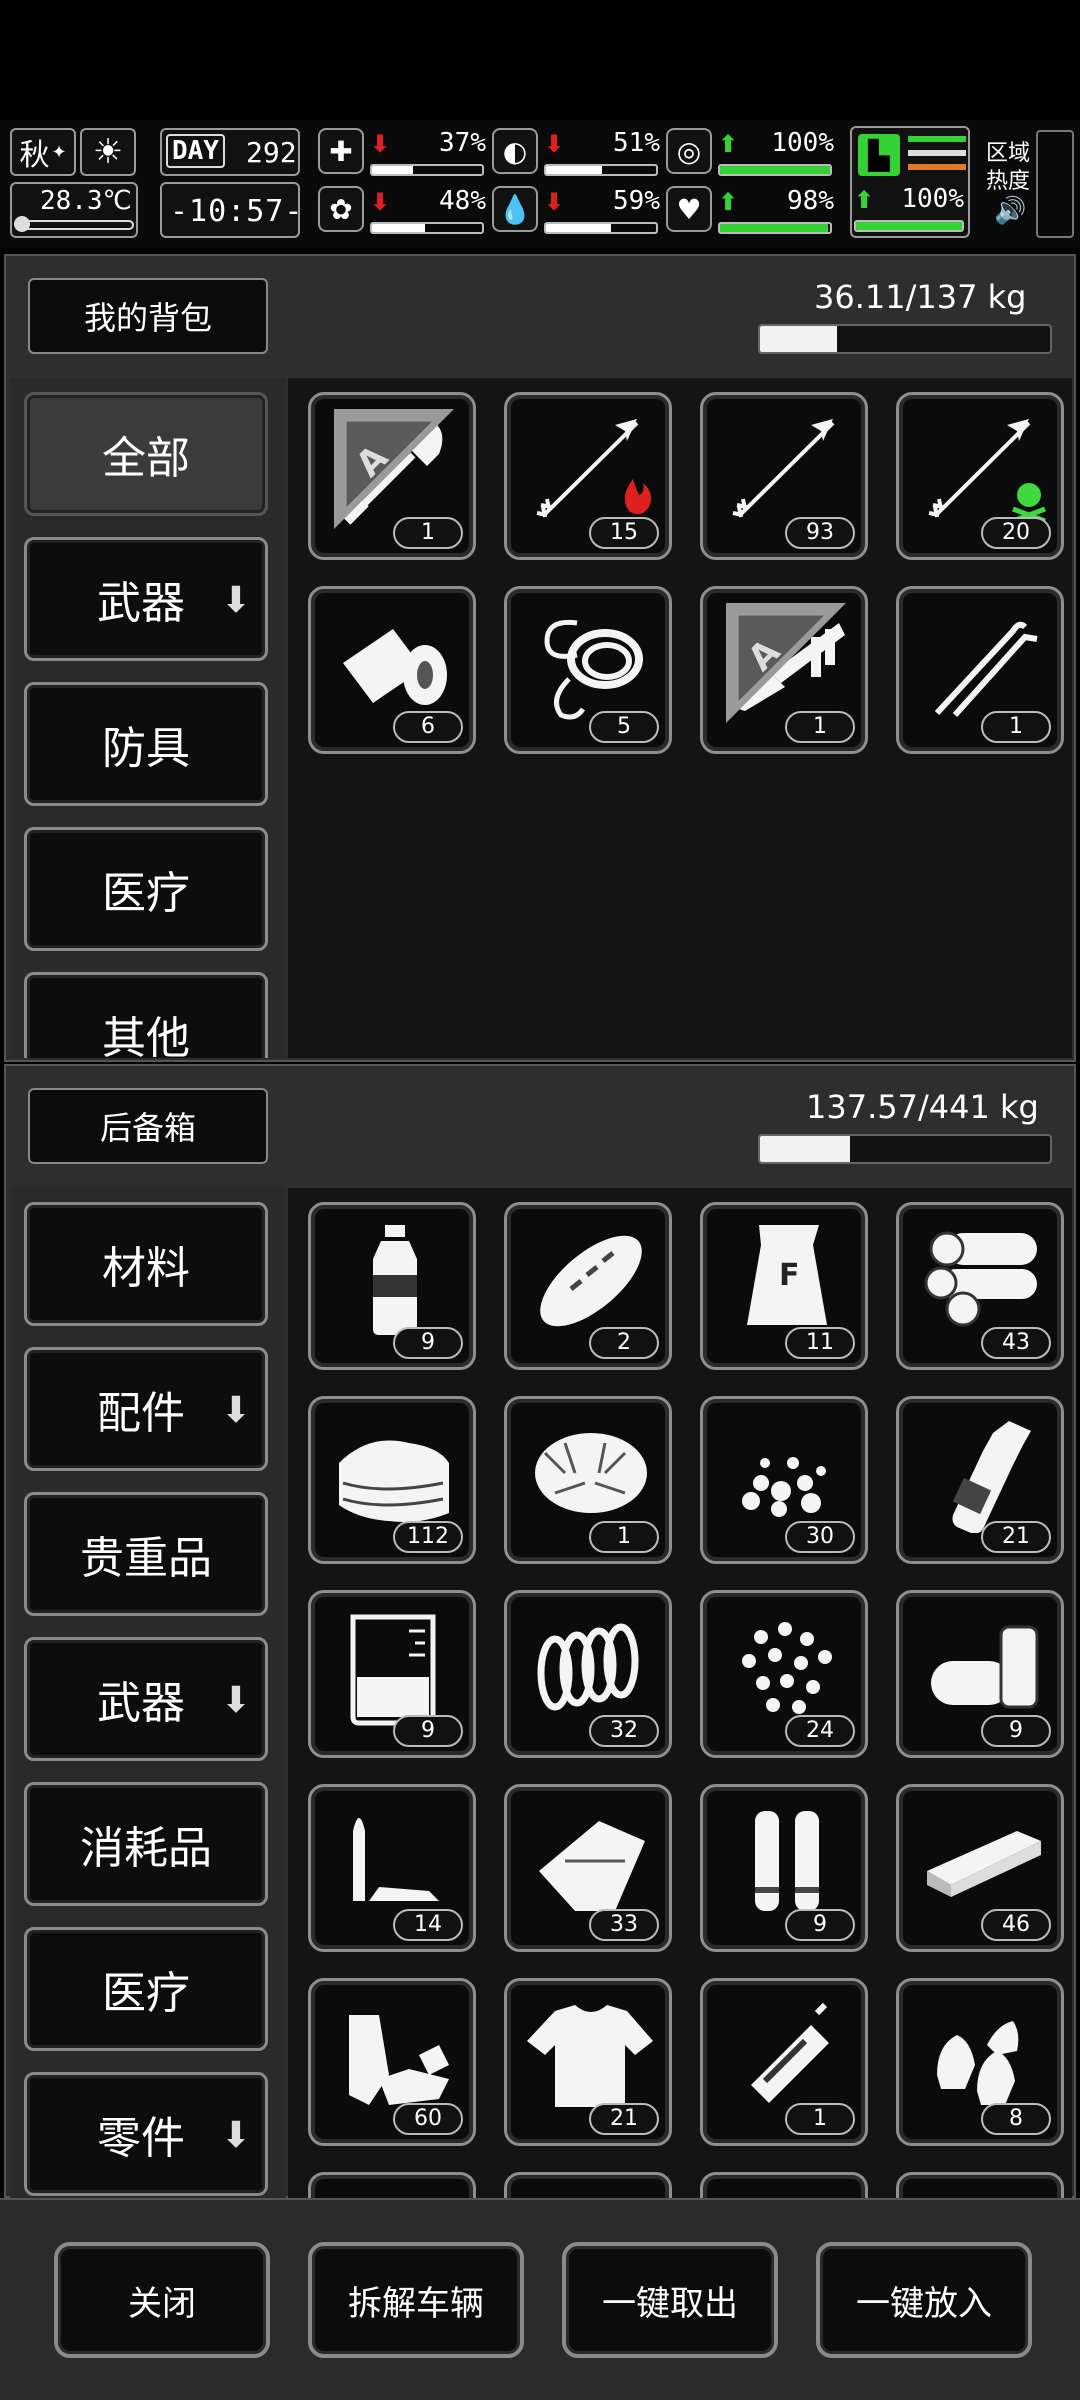  I want to click on item-count: 9, so click(1016, 1731).